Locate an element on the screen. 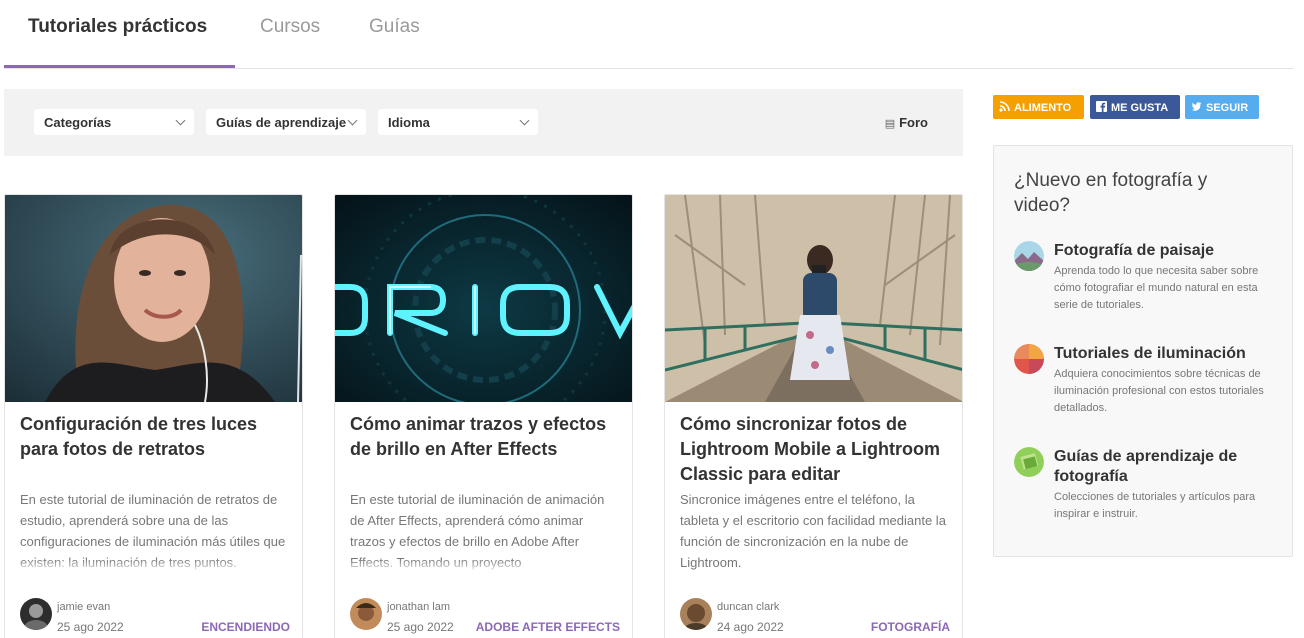  language-select-label: Idioma is located at coordinates (409, 122).